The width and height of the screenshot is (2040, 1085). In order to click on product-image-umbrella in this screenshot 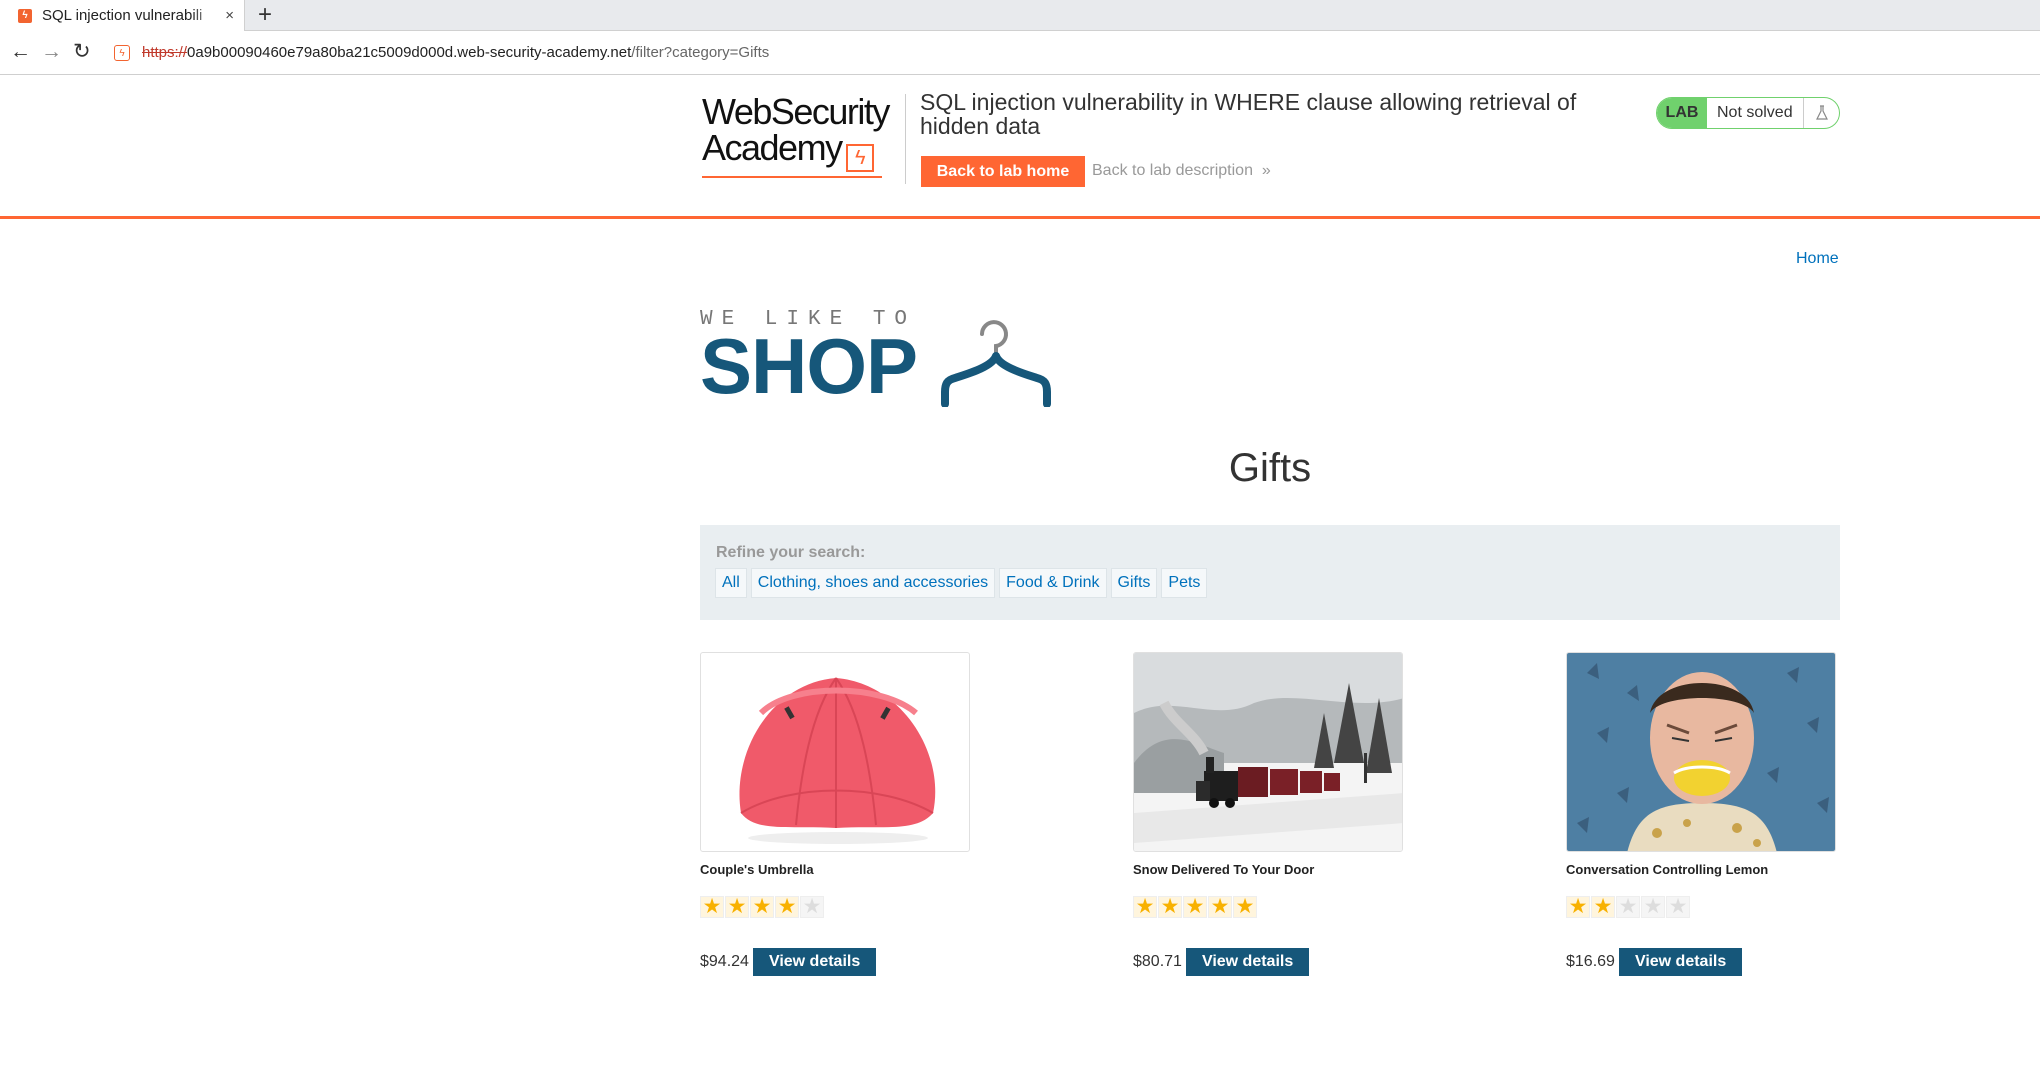, I will do `click(835, 752)`.